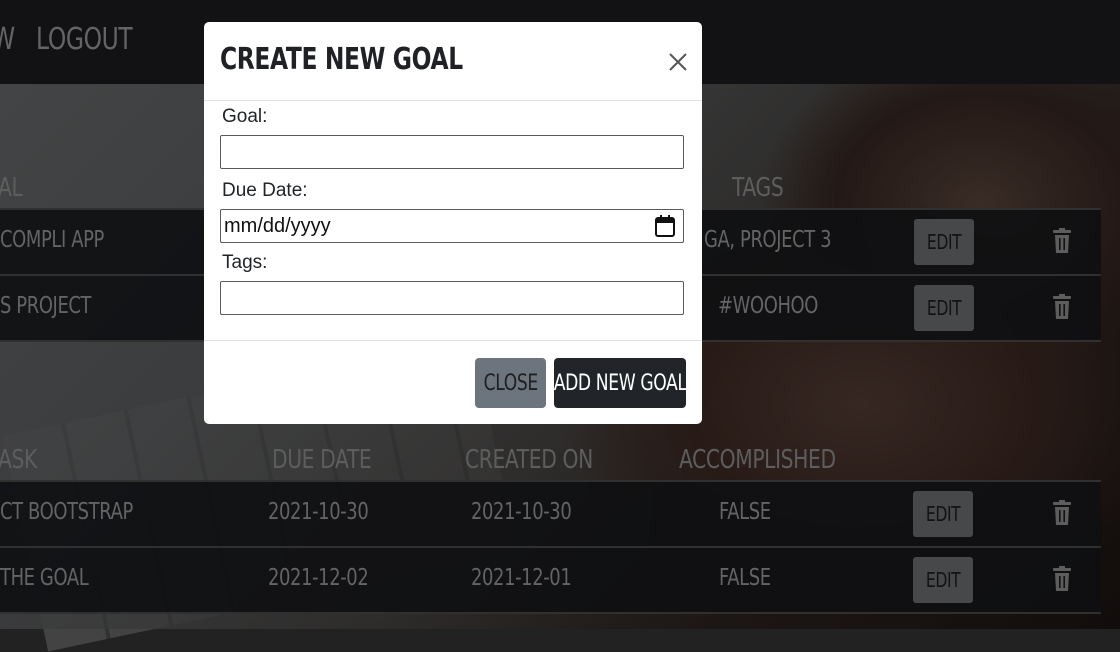 This screenshot has width=1120, height=652. Describe the element at coordinates (510, 383) in the screenshot. I see `close-button: CLOSE` at that location.